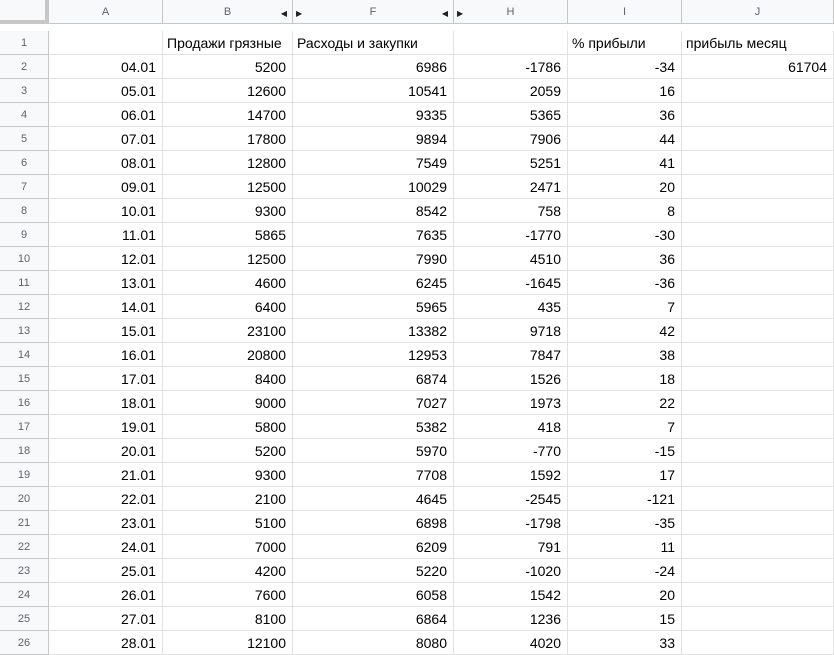  I want to click on cell-i: 8, so click(625, 211).